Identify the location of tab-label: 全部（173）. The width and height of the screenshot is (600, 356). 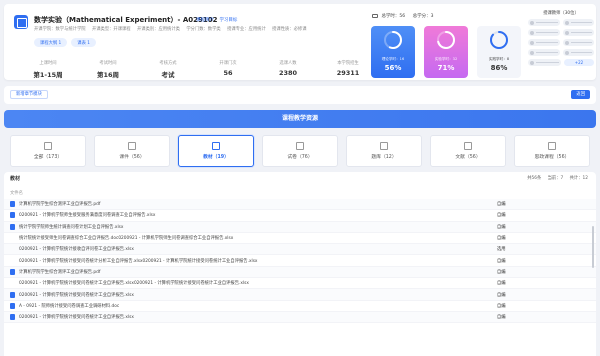
(48, 157).